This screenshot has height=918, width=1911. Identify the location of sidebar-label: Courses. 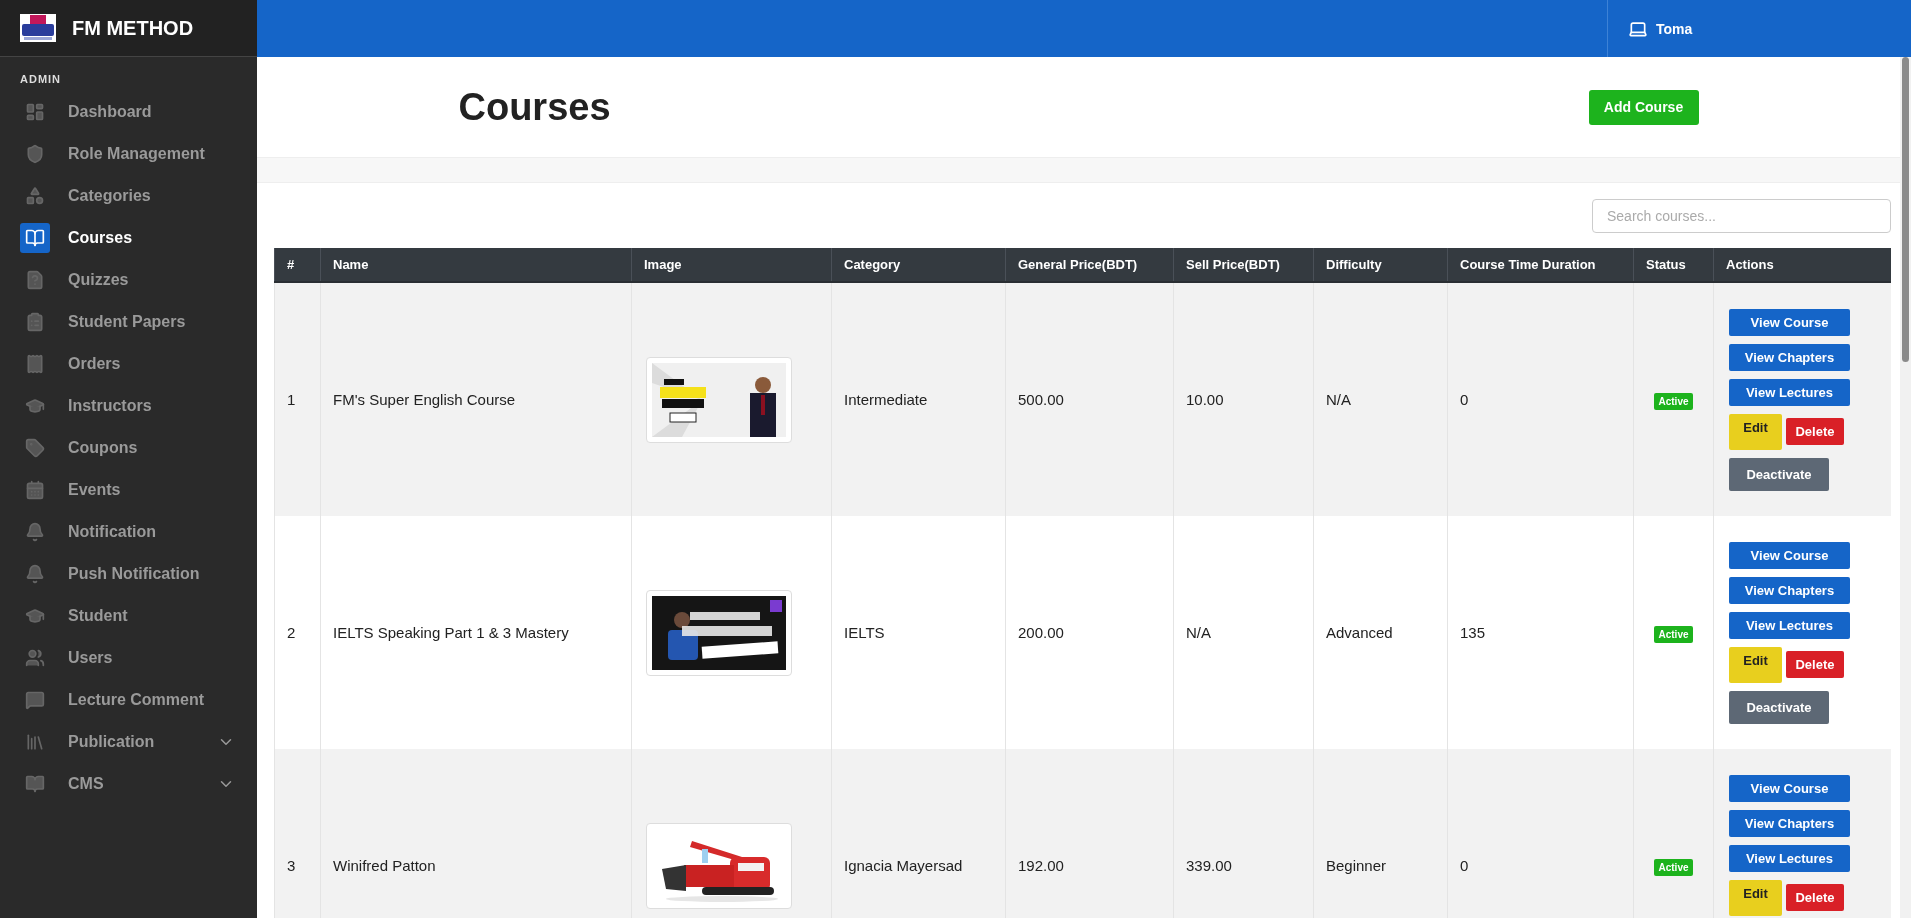
(101, 238).